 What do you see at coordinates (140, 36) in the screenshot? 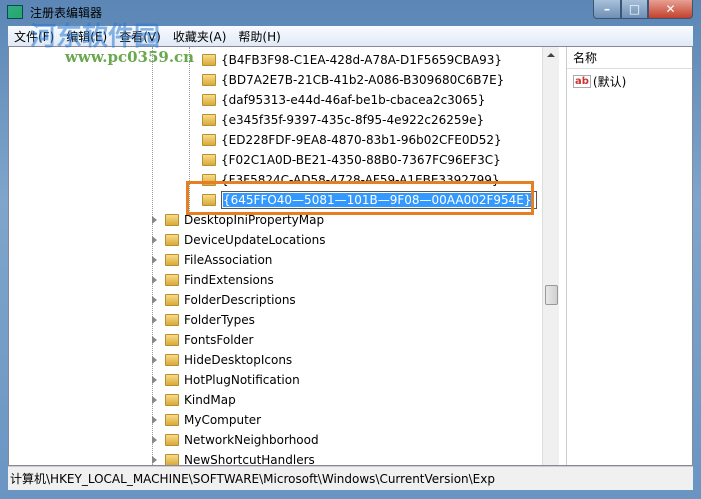
I see `menu-view: 查看(V)` at bounding box center [140, 36].